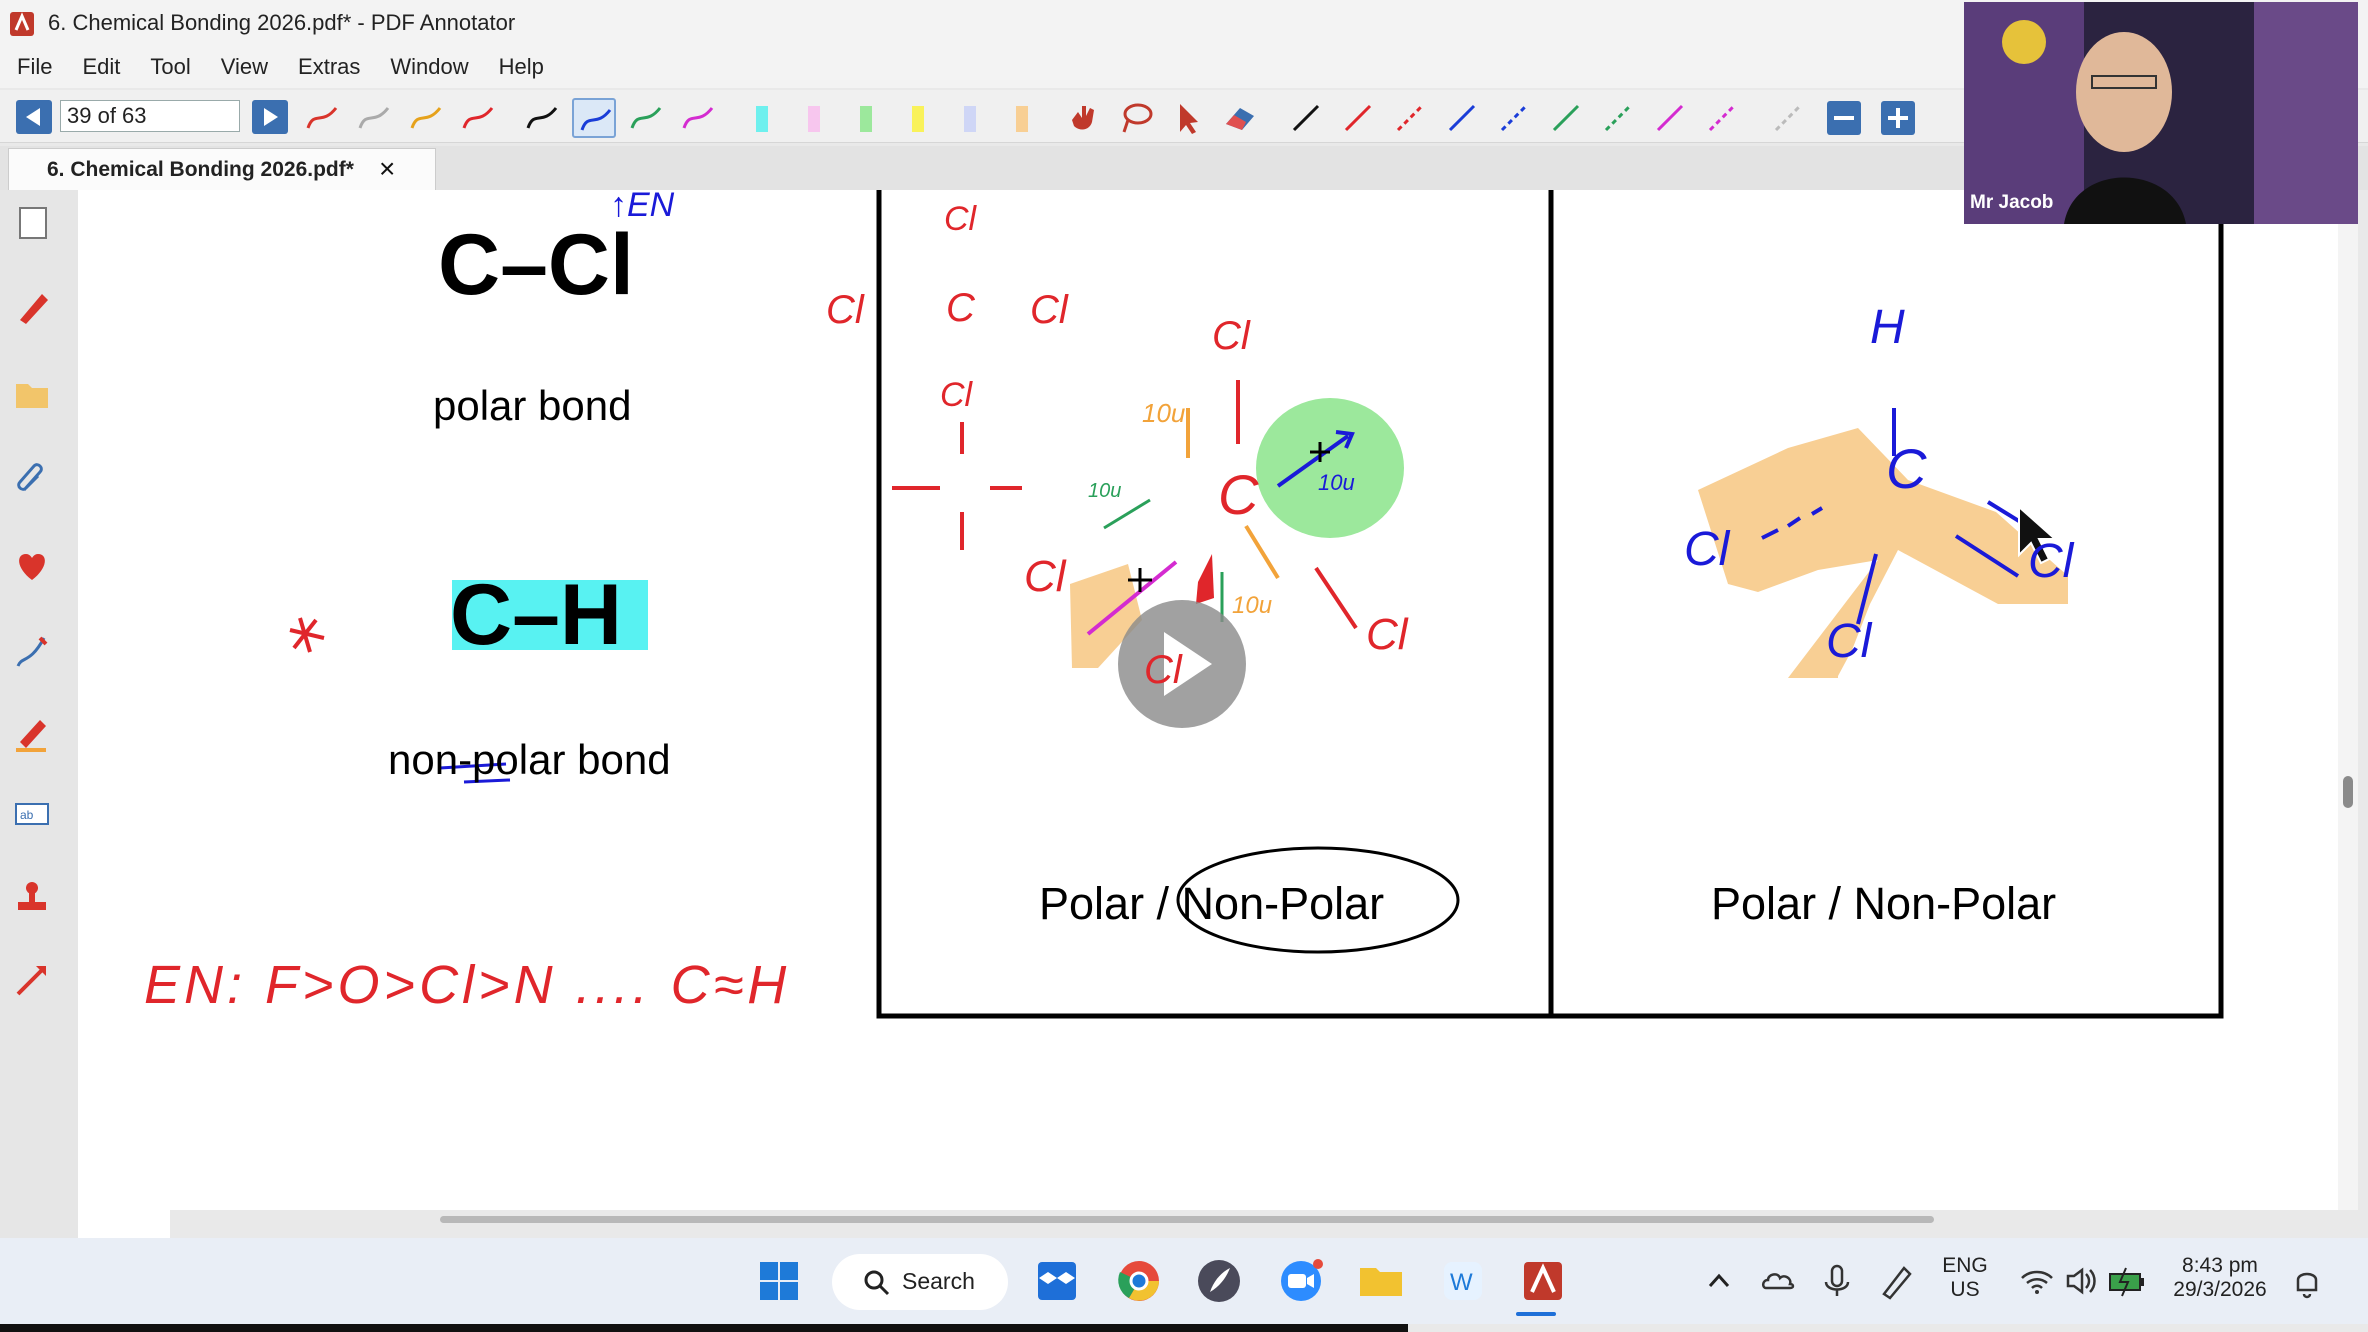 The image size is (2368, 1332). I want to click on highlighter-cyan-tool, so click(762, 118).